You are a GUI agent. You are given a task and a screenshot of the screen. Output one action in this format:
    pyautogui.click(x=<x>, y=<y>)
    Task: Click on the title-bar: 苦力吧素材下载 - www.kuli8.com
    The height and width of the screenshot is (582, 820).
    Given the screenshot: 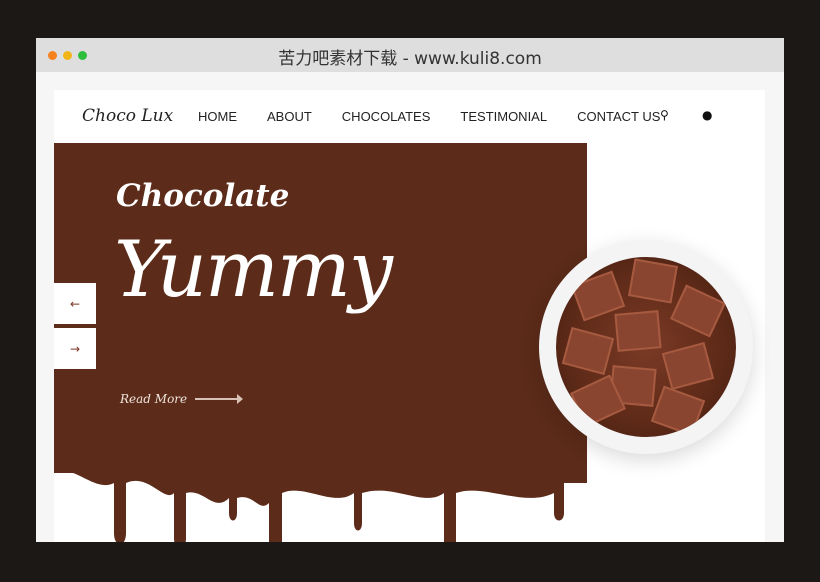 What is the action you would take?
    pyautogui.click(x=410, y=55)
    